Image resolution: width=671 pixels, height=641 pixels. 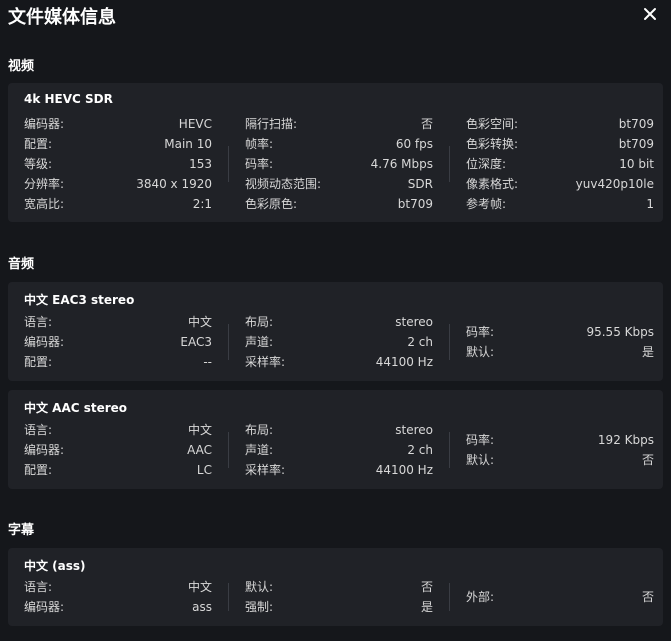 What do you see at coordinates (636, 164) in the screenshot?
I see `info-value: 10 bit` at bounding box center [636, 164].